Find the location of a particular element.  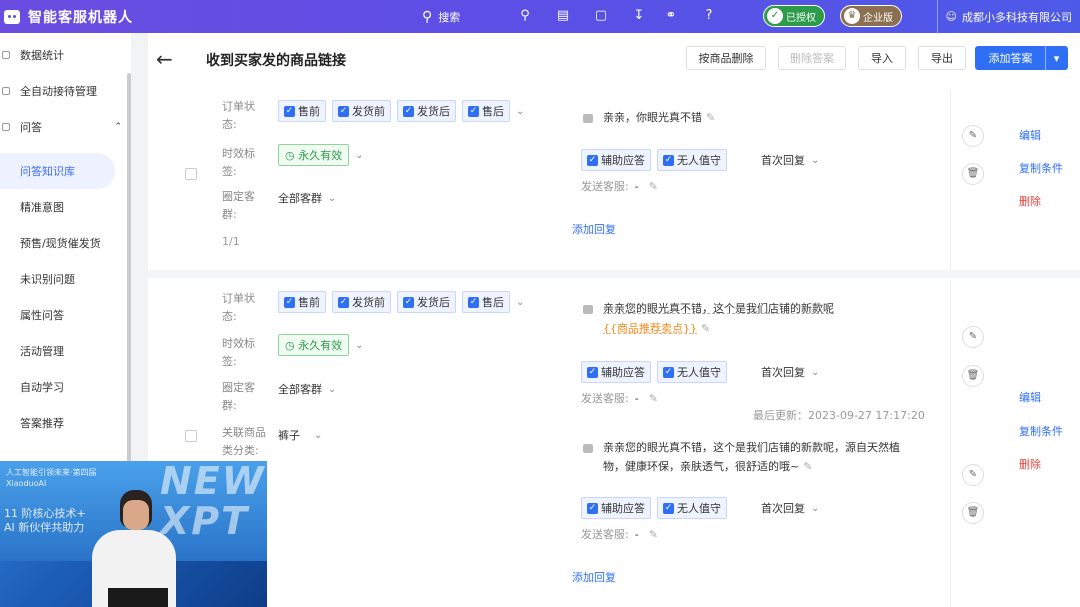

brand: 智能客服机器人 is located at coordinates (66, 16).